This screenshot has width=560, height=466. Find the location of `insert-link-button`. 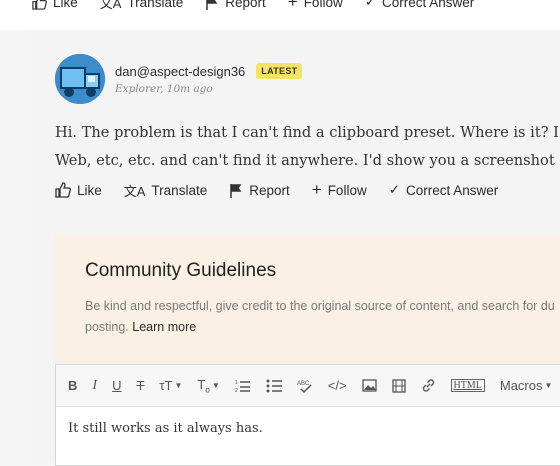

insert-link-button is located at coordinates (428, 386).